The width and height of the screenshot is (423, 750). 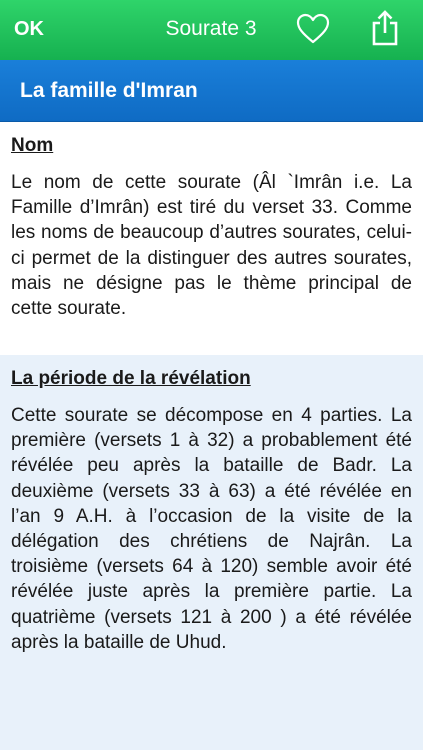 I want to click on heart-outline-icon, so click(x=313, y=29).